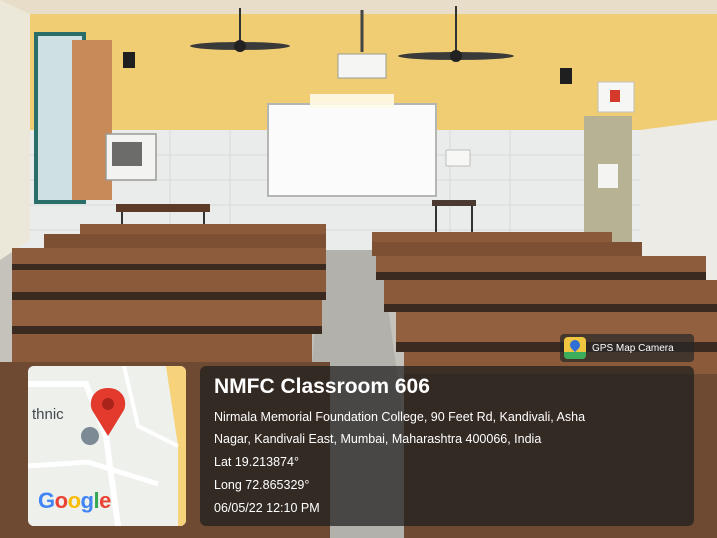  I want to click on door-notice, so click(608, 176).